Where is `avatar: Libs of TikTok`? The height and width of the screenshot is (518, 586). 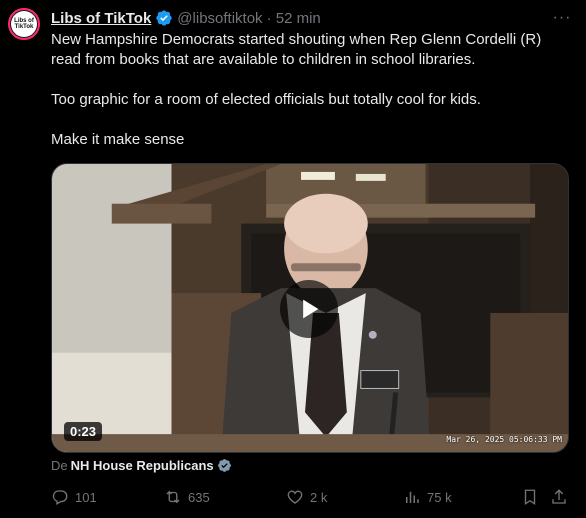 avatar: Libs of TikTok is located at coordinates (24, 24).